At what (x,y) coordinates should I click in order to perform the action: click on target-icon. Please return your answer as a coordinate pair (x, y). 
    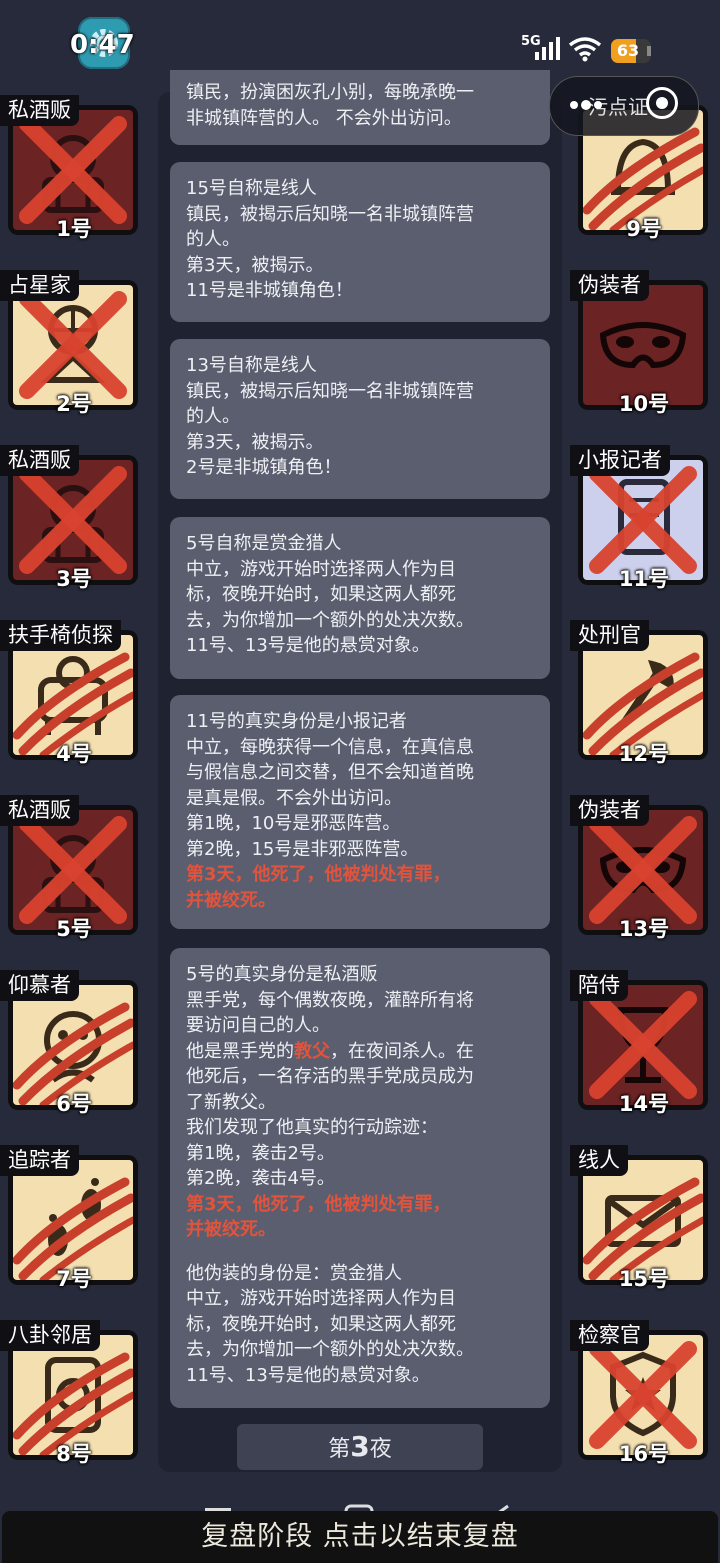
    Looking at the image, I should click on (662, 103).